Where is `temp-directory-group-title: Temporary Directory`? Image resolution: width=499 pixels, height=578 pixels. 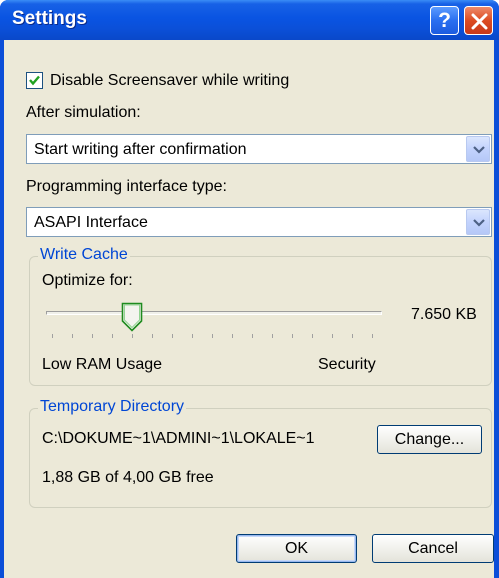 temp-directory-group-title: Temporary Directory is located at coordinates (112, 407).